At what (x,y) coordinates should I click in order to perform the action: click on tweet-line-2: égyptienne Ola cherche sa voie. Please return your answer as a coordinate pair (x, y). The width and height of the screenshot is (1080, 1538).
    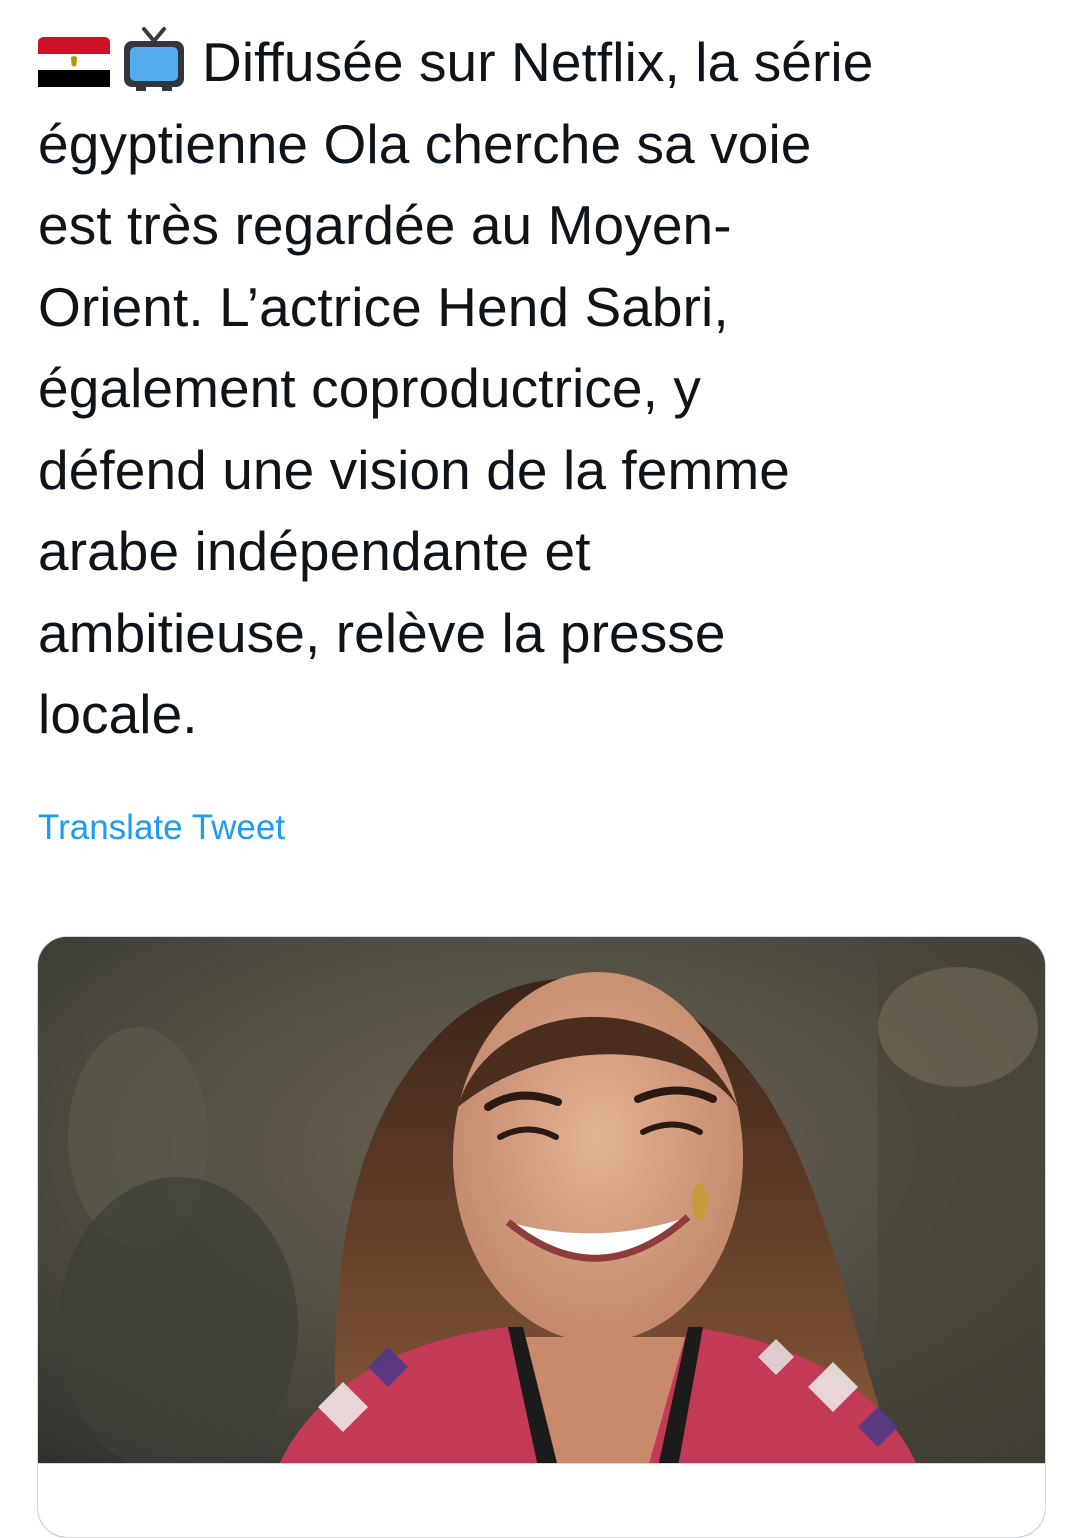
    Looking at the image, I should click on (425, 143).